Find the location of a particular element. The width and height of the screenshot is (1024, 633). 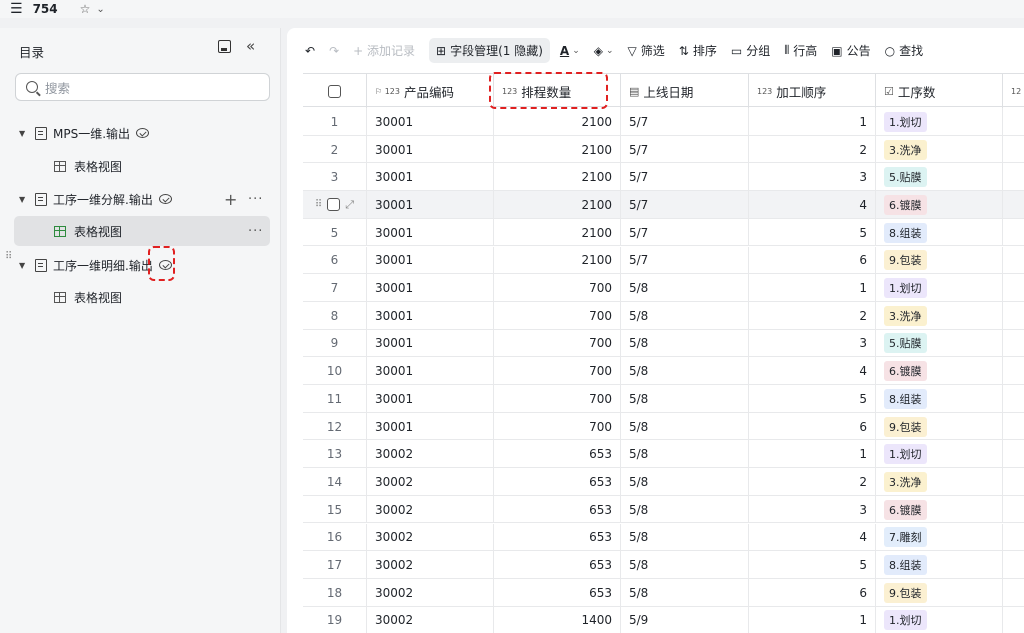

table-row: 9 30001 700 5/8 3 5.贴膜 is located at coordinates (663, 343).